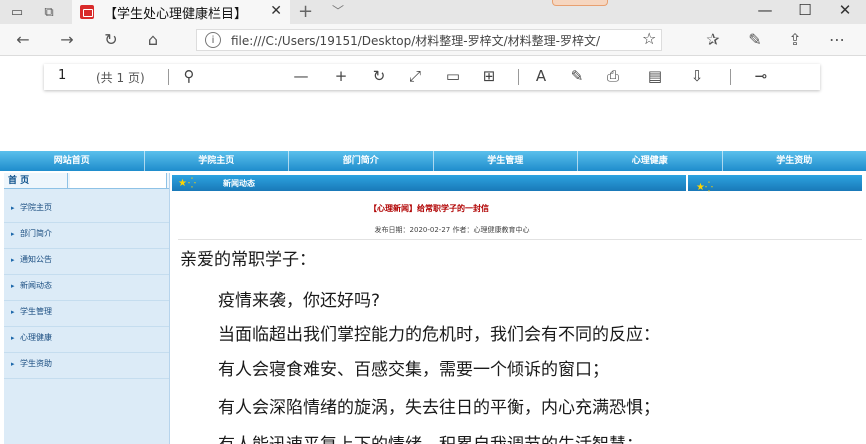 The width and height of the screenshot is (866, 444). What do you see at coordinates (49, 12) in the screenshot?
I see `set-aside-tabs-icon: ⧉` at bounding box center [49, 12].